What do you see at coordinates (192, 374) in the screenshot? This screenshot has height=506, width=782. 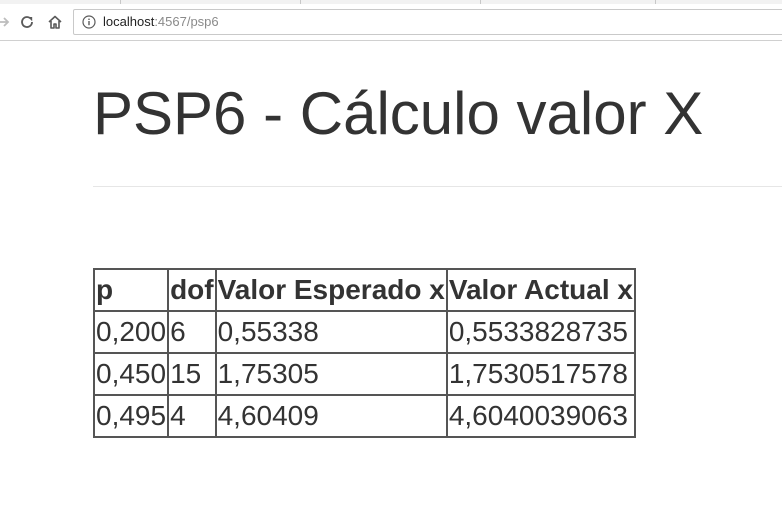 I see `cell-dof: 15` at bounding box center [192, 374].